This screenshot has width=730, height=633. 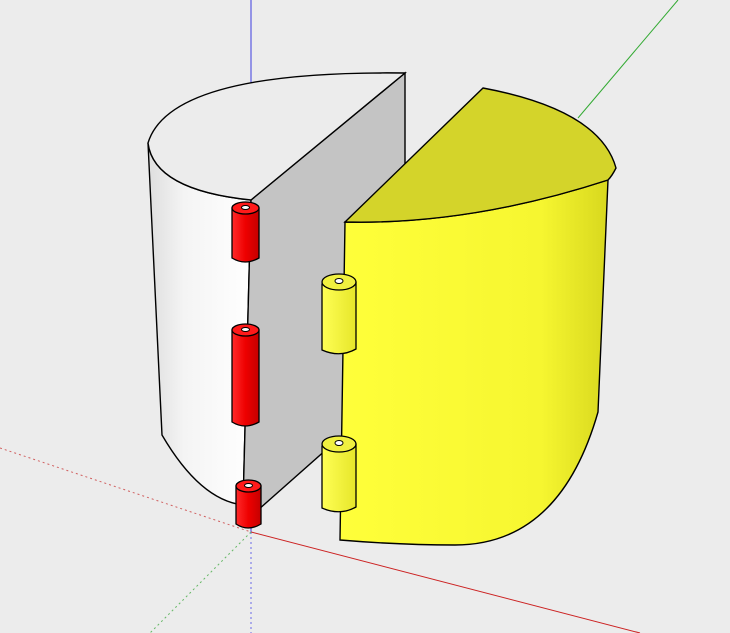 What do you see at coordinates (445, 582) in the screenshot?
I see `red-axis` at bounding box center [445, 582].